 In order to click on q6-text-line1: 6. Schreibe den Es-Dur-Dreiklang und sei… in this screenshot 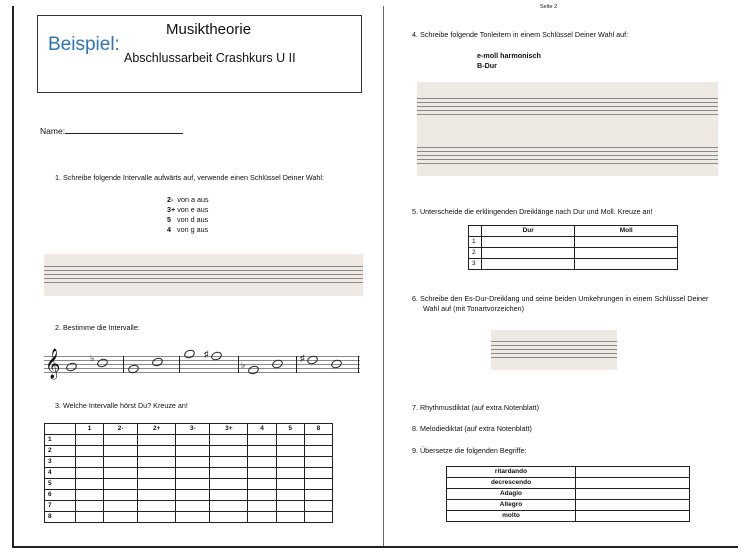, I will do `click(560, 298)`.